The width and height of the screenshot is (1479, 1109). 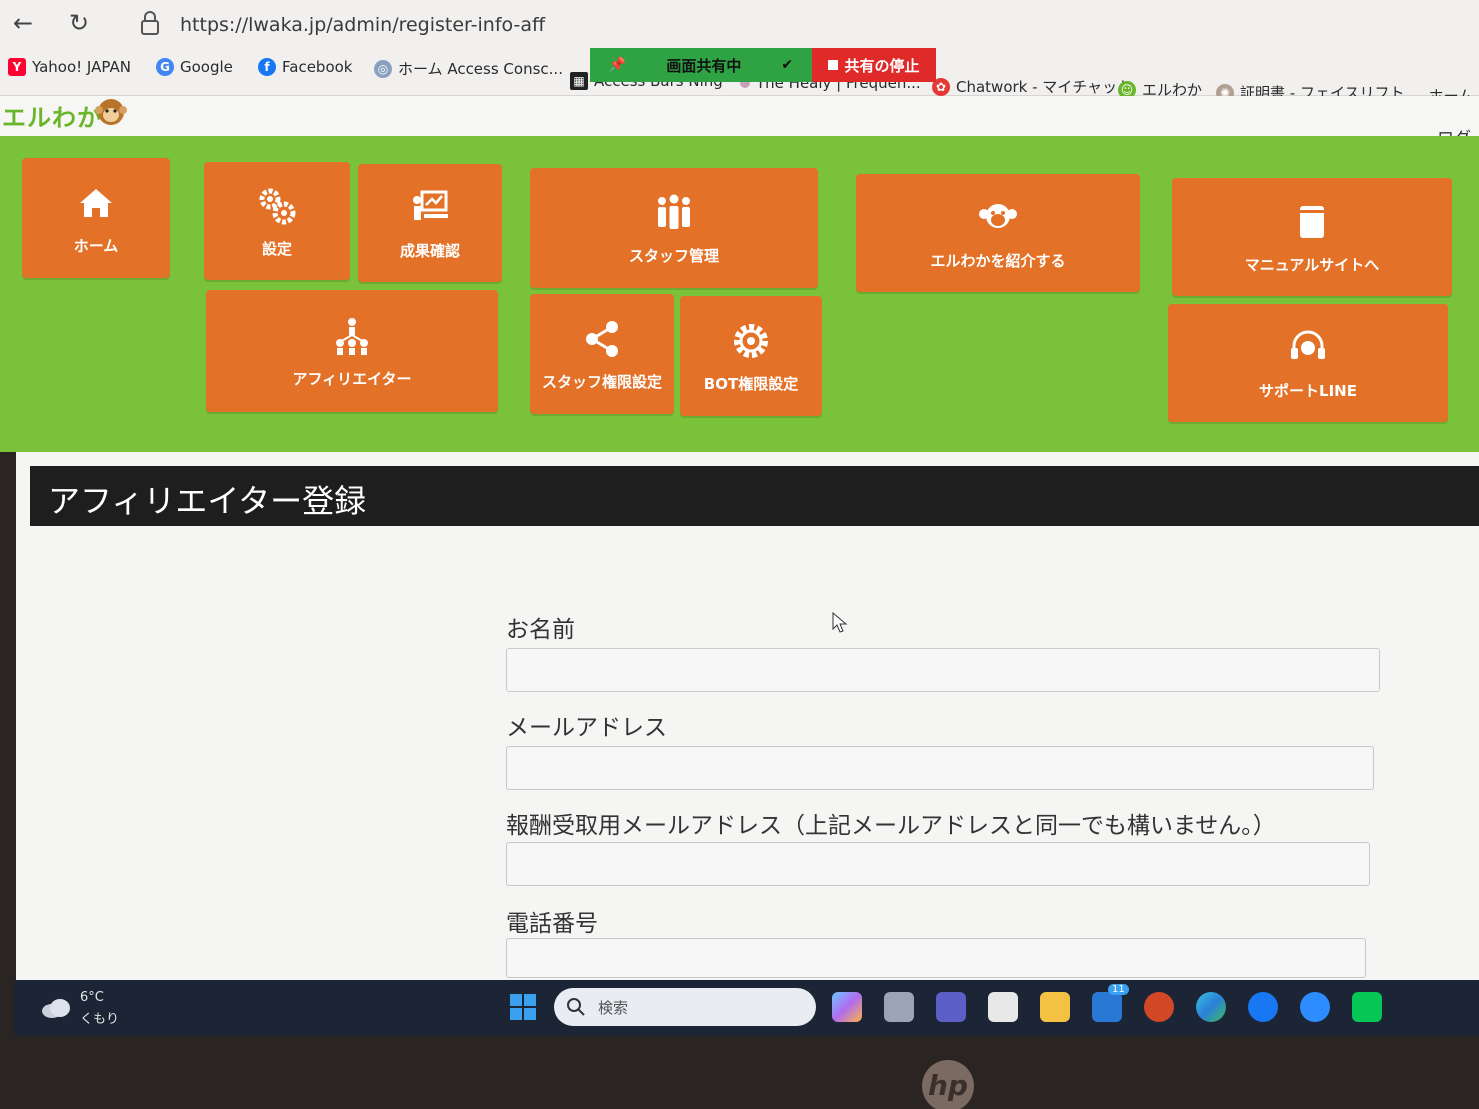 What do you see at coordinates (739, 1072) in the screenshot?
I see `laptop-bezel` at bounding box center [739, 1072].